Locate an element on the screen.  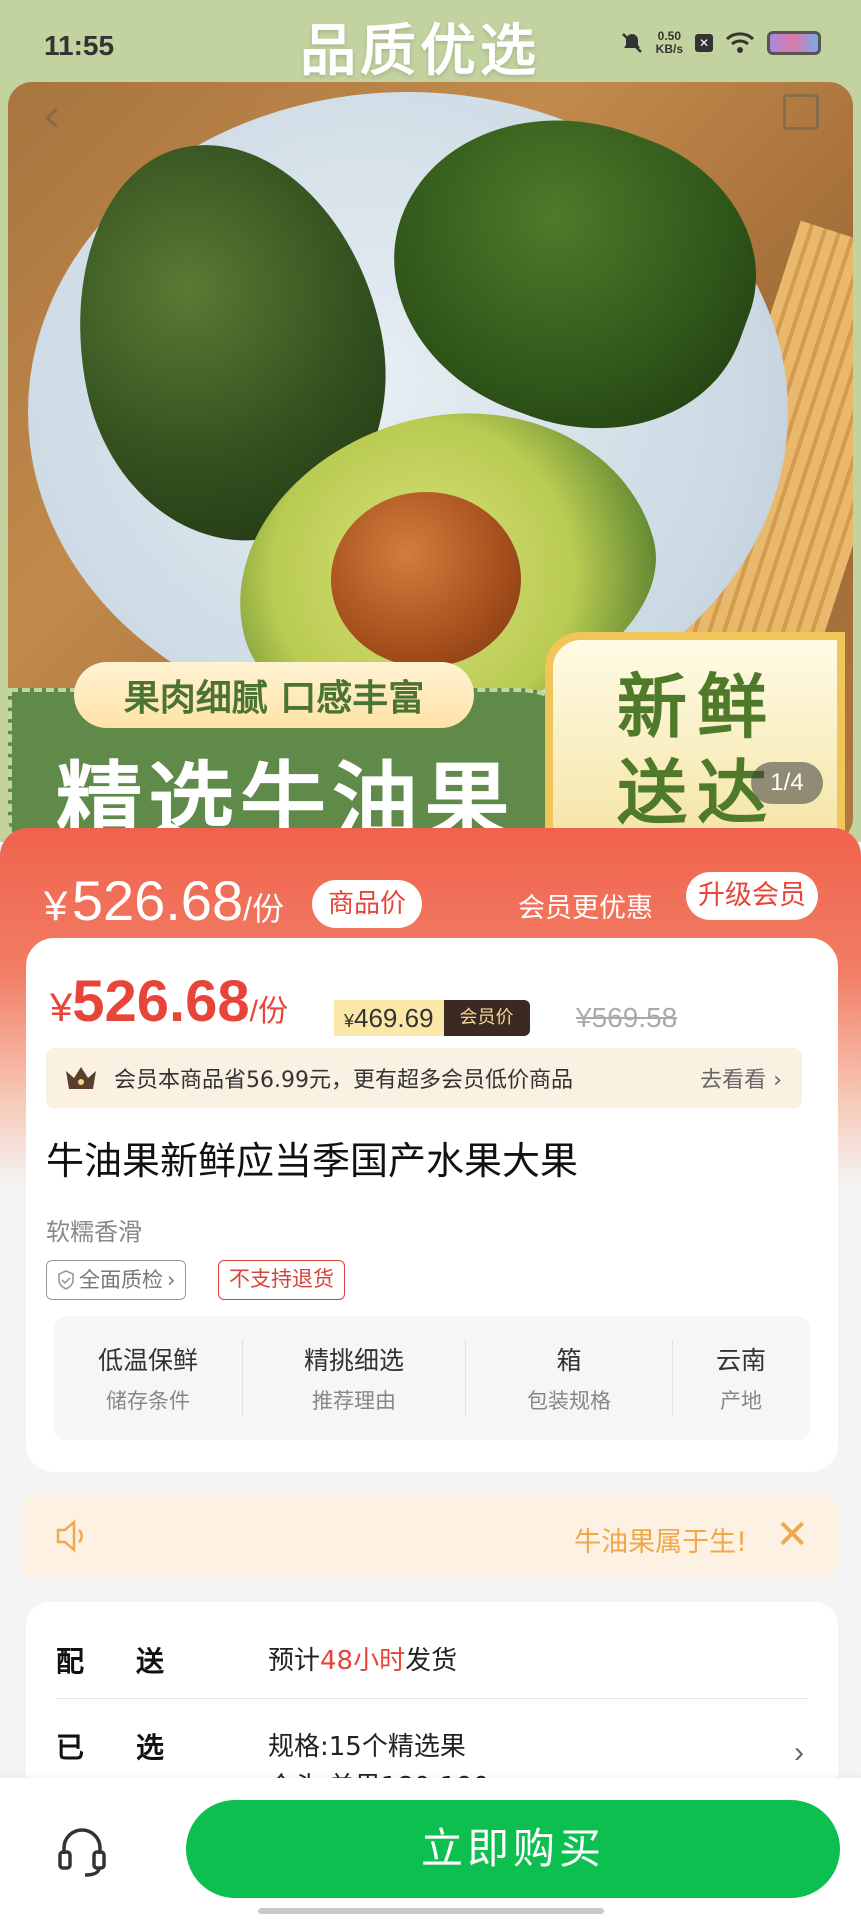
header-price: ¥ 526.68/份 is located at coordinates (164, 900).